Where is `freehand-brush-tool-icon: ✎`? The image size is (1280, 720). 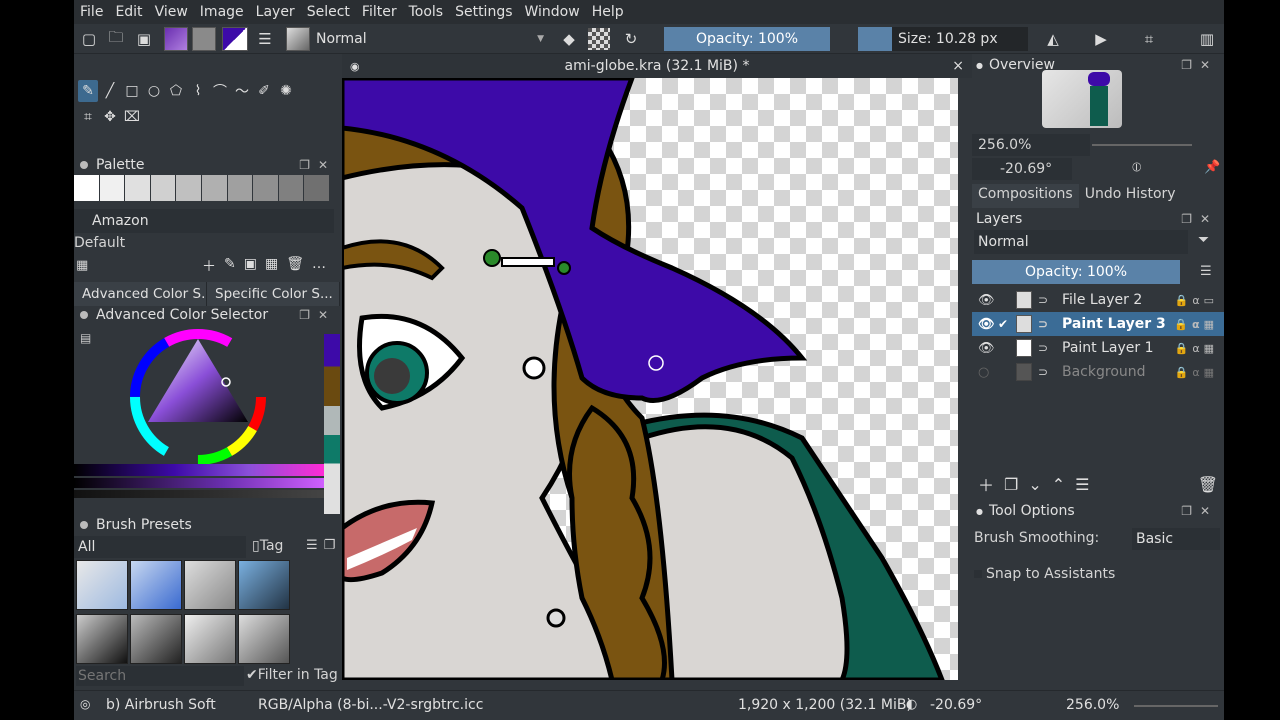
freehand-brush-tool-icon: ✎ is located at coordinates (88, 91).